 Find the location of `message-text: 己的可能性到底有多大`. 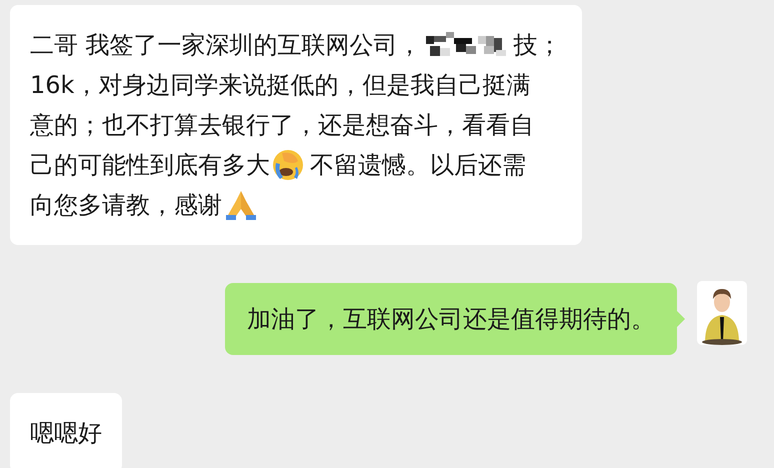

message-text: 己的可能性到底有多大 is located at coordinates (150, 165).